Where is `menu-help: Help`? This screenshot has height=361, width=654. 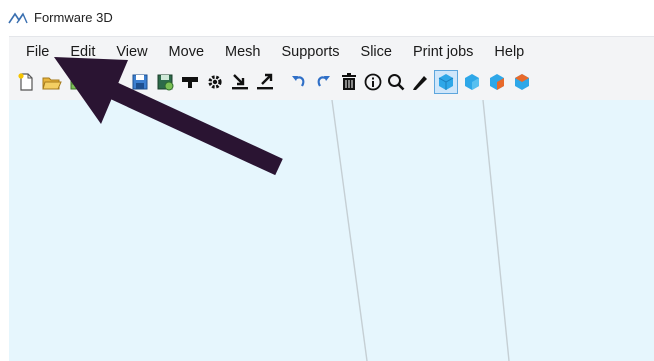
menu-help: Help is located at coordinates (509, 52).